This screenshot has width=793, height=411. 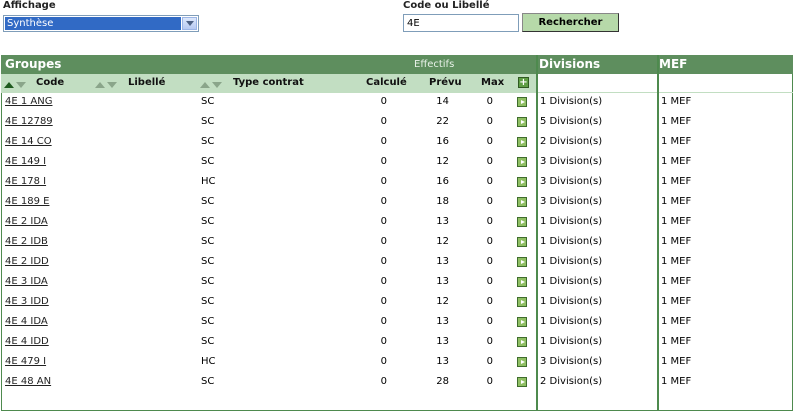 What do you see at coordinates (397, 223) in the screenshot?
I see `table-row: 4E 2 IDA SC 0 13 0 1 Division(s) 1 MEF` at bounding box center [397, 223].